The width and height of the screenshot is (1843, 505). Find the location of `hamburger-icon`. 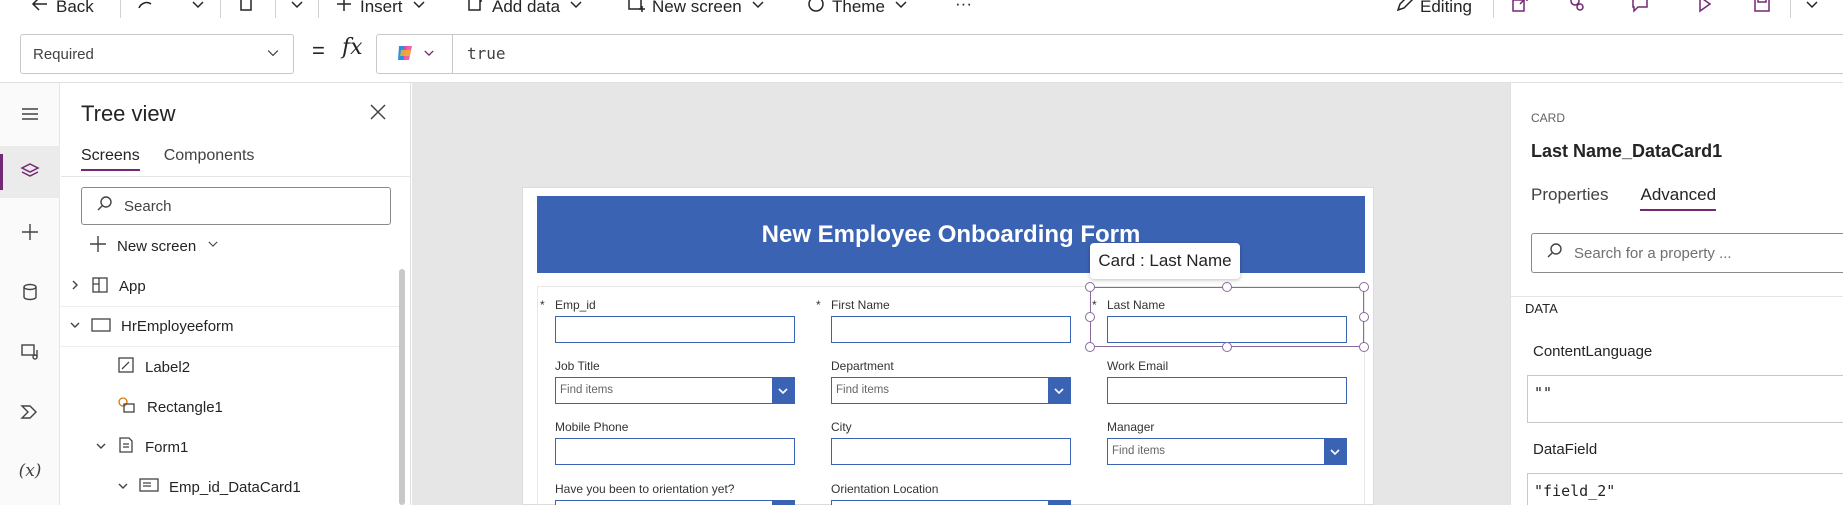

hamburger-icon is located at coordinates (30, 115).